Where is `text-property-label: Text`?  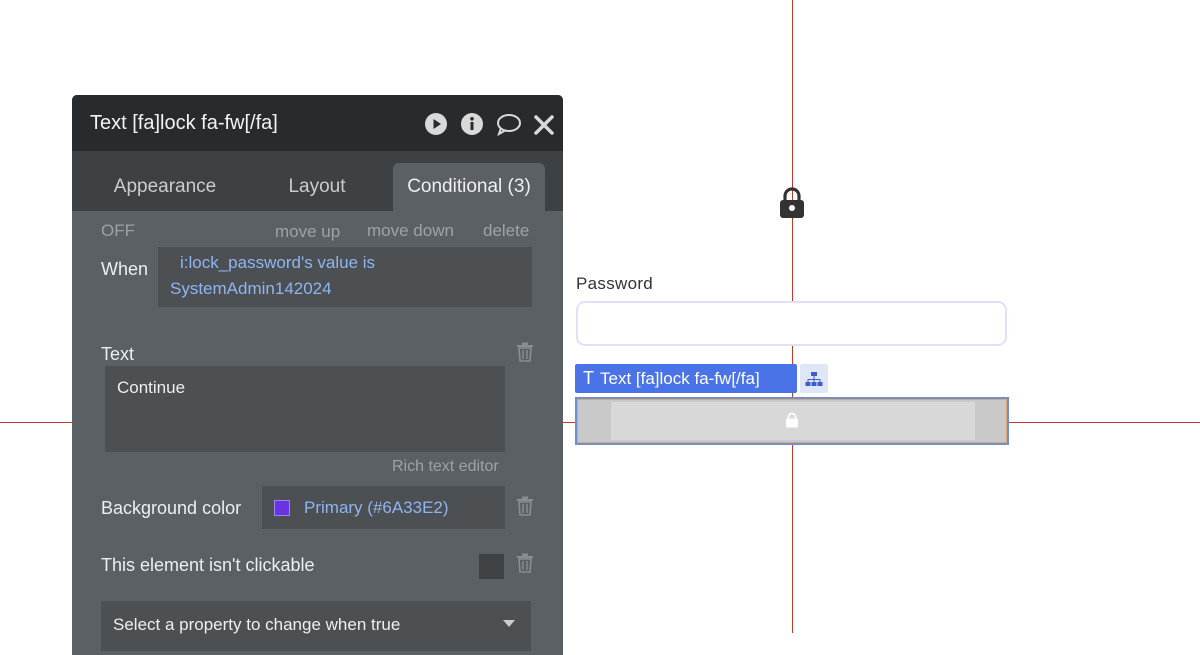 text-property-label: Text is located at coordinates (118, 354).